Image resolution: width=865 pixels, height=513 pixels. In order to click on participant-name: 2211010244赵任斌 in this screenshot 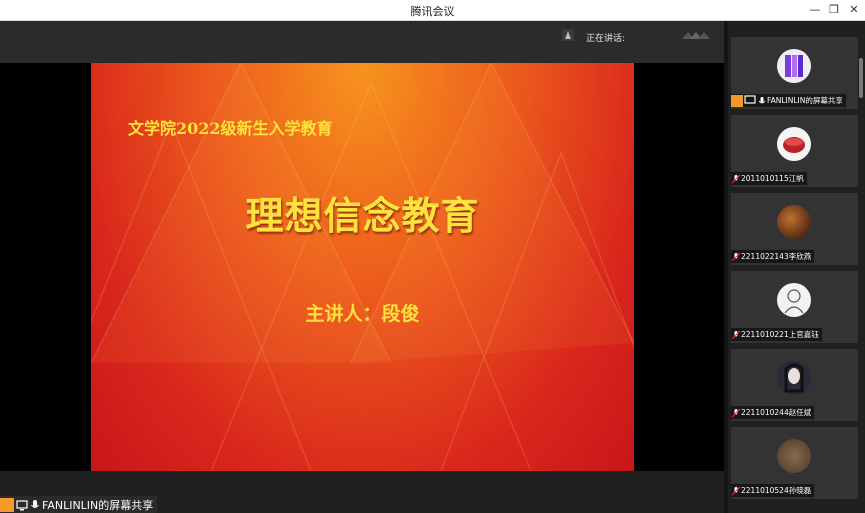, I will do `click(776, 412)`.